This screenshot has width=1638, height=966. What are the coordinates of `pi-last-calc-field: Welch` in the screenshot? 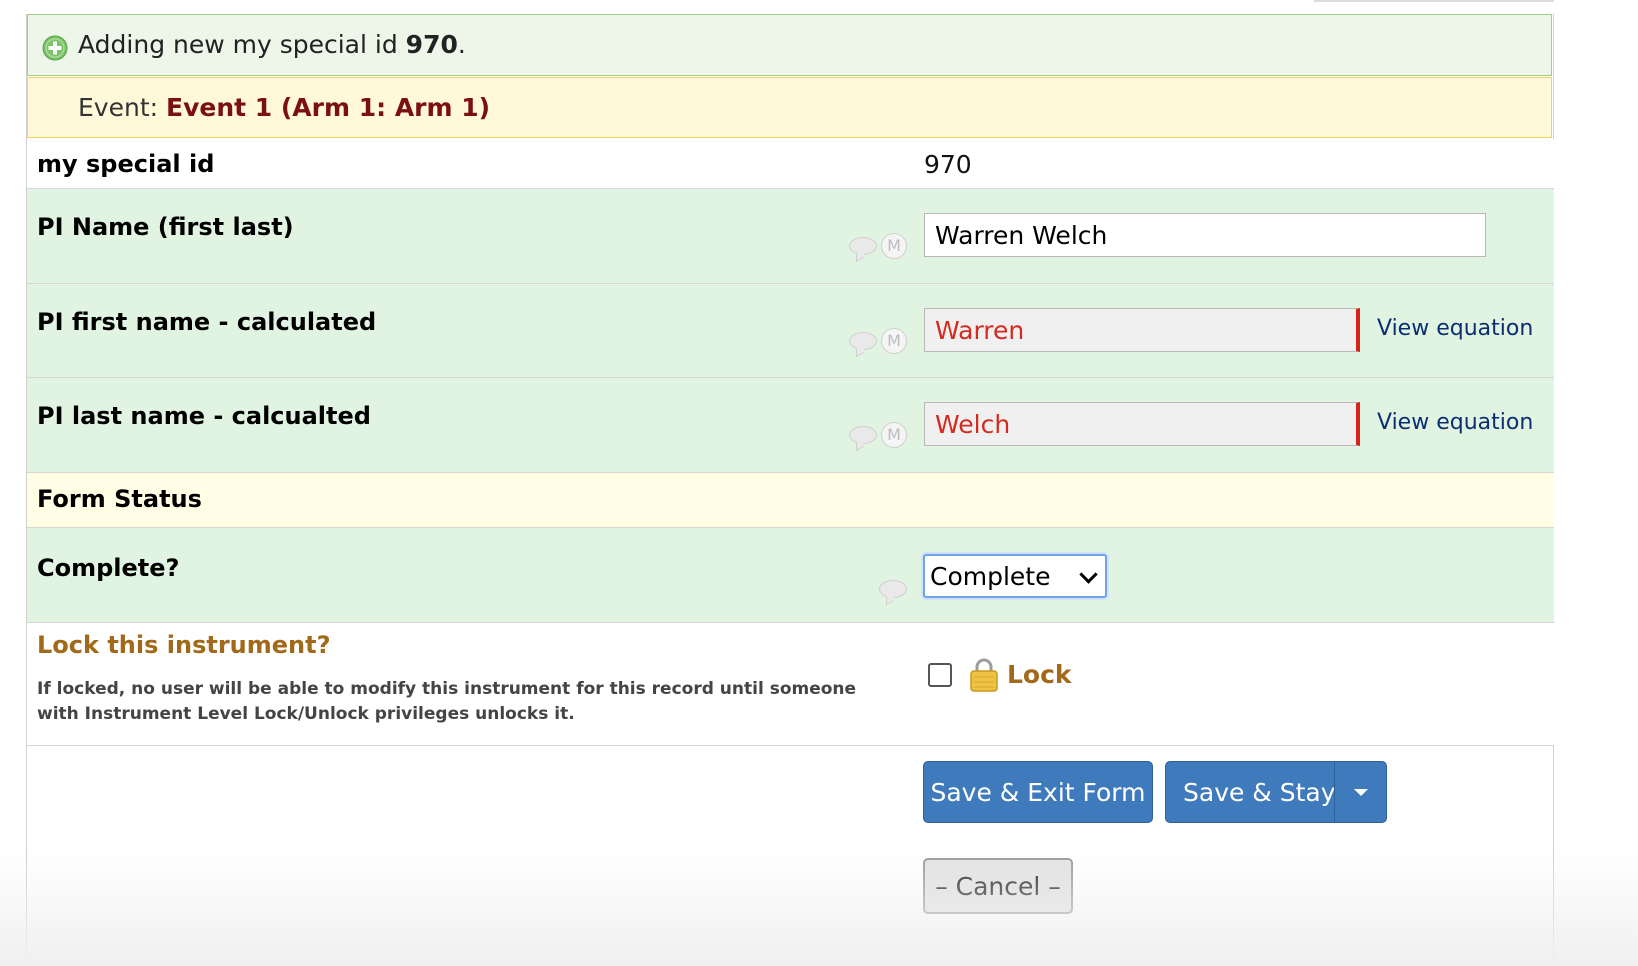 It's located at (1142, 424).